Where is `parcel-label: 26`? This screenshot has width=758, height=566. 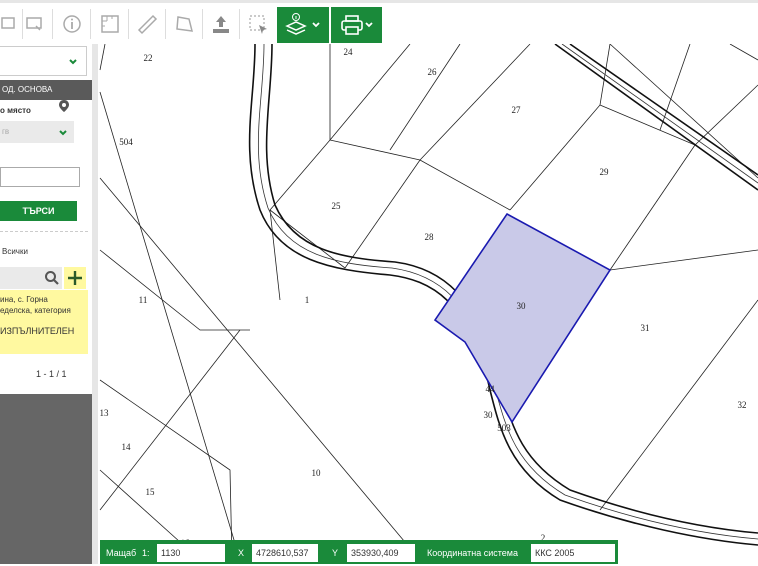
parcel-label: 26 is located at coordinates (433, 72).